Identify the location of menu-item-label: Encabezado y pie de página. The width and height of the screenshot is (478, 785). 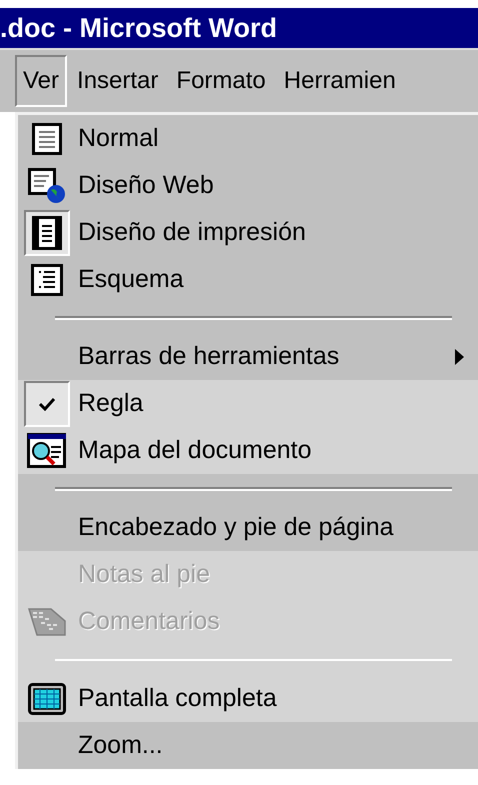
(236, 527).